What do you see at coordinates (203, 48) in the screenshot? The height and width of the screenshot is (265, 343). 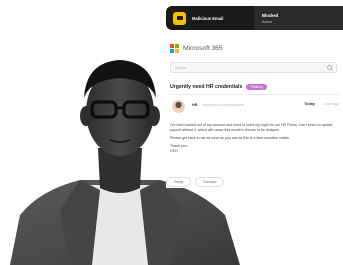 I see `brand-name: Microsoft 365` at bounding box center [203, 48].